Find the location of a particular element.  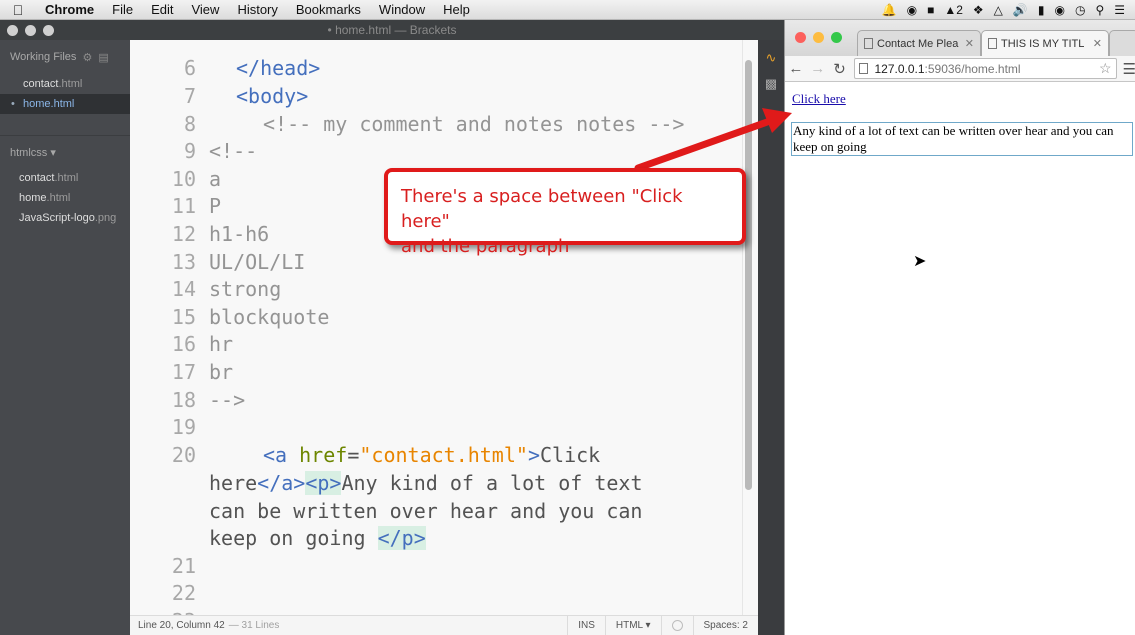

working-file-home: • home.html is located at coordinates (65, 104).